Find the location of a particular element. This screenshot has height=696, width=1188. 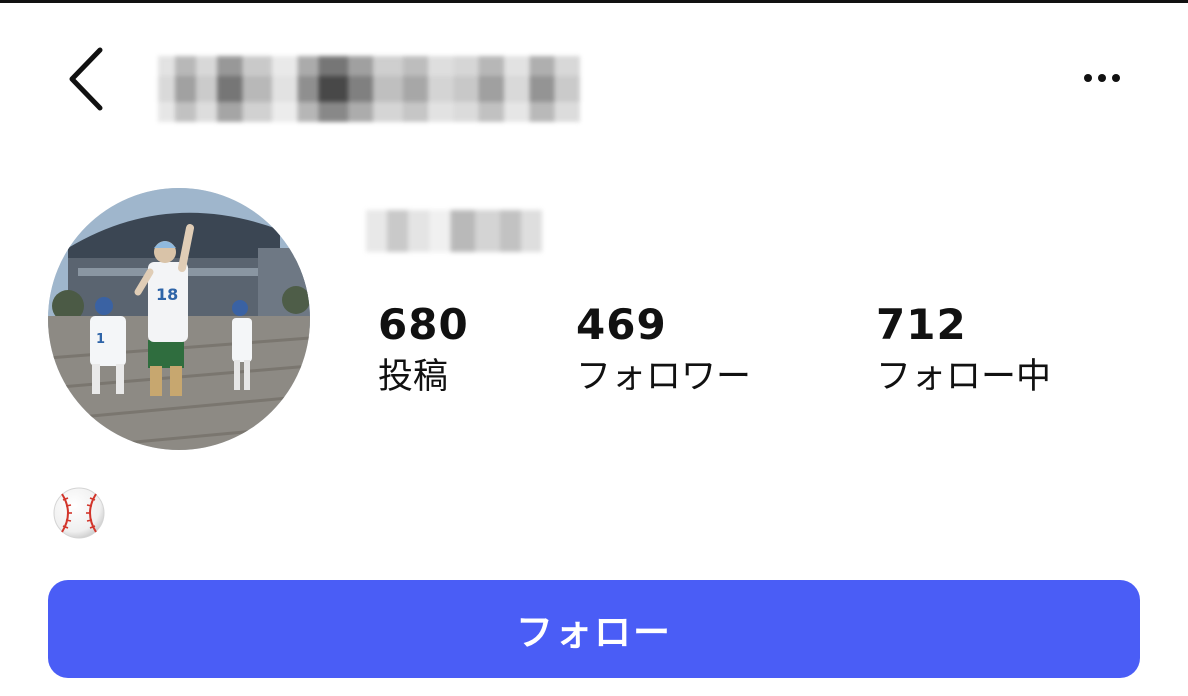

profile-photo: 18 1 is located at coordinates (179, 319).